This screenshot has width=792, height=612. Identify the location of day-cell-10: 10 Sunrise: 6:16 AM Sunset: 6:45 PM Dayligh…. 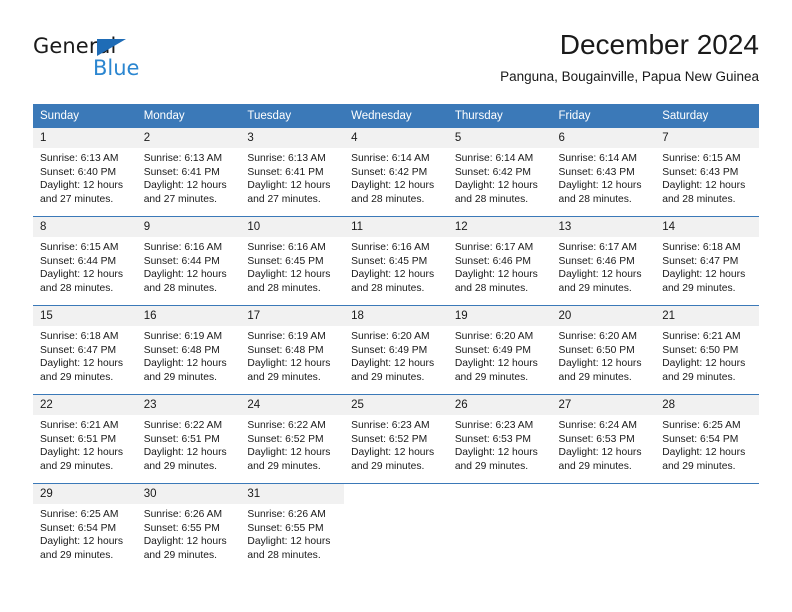
(292, 261).